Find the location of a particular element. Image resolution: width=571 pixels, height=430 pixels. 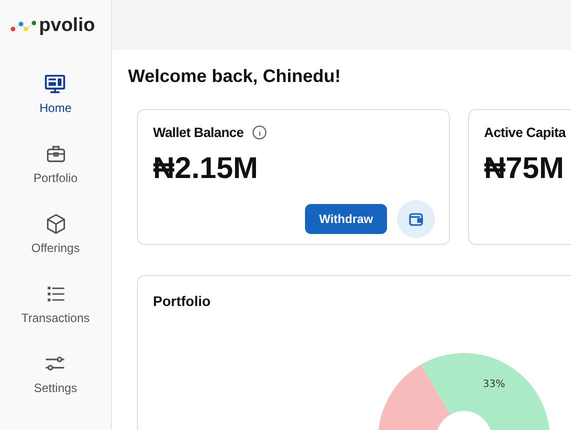

briefcase-icon is located at coordinates (55, 154).